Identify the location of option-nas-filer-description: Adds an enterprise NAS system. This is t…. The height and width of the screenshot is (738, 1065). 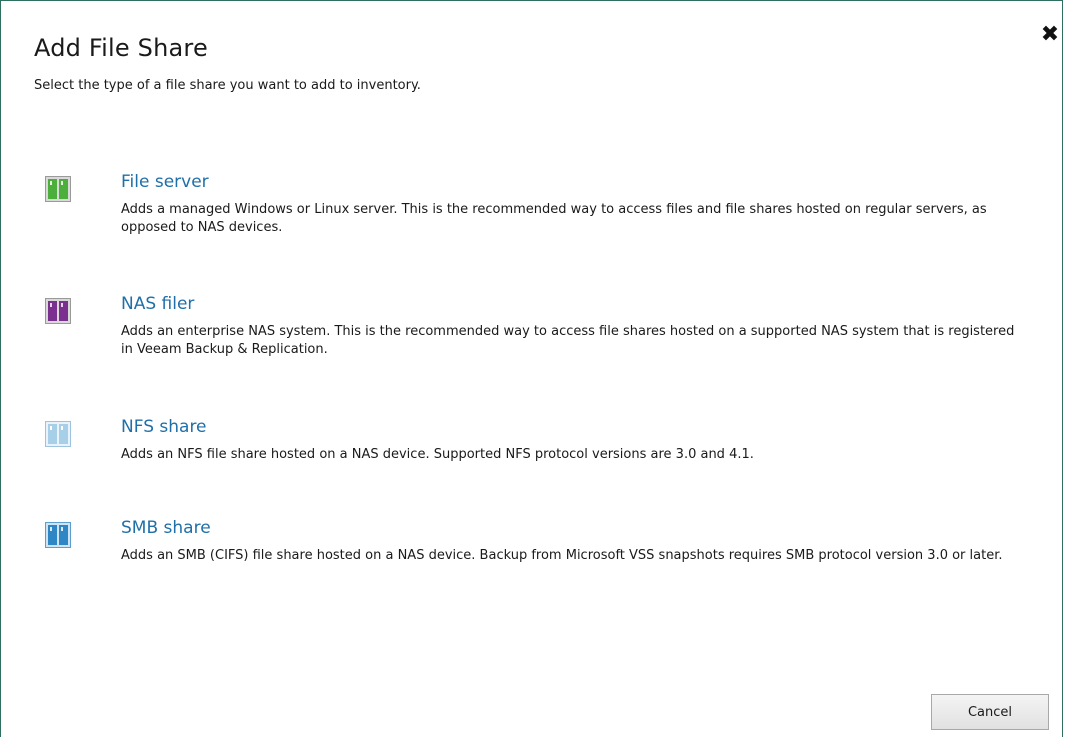
(568, 340).